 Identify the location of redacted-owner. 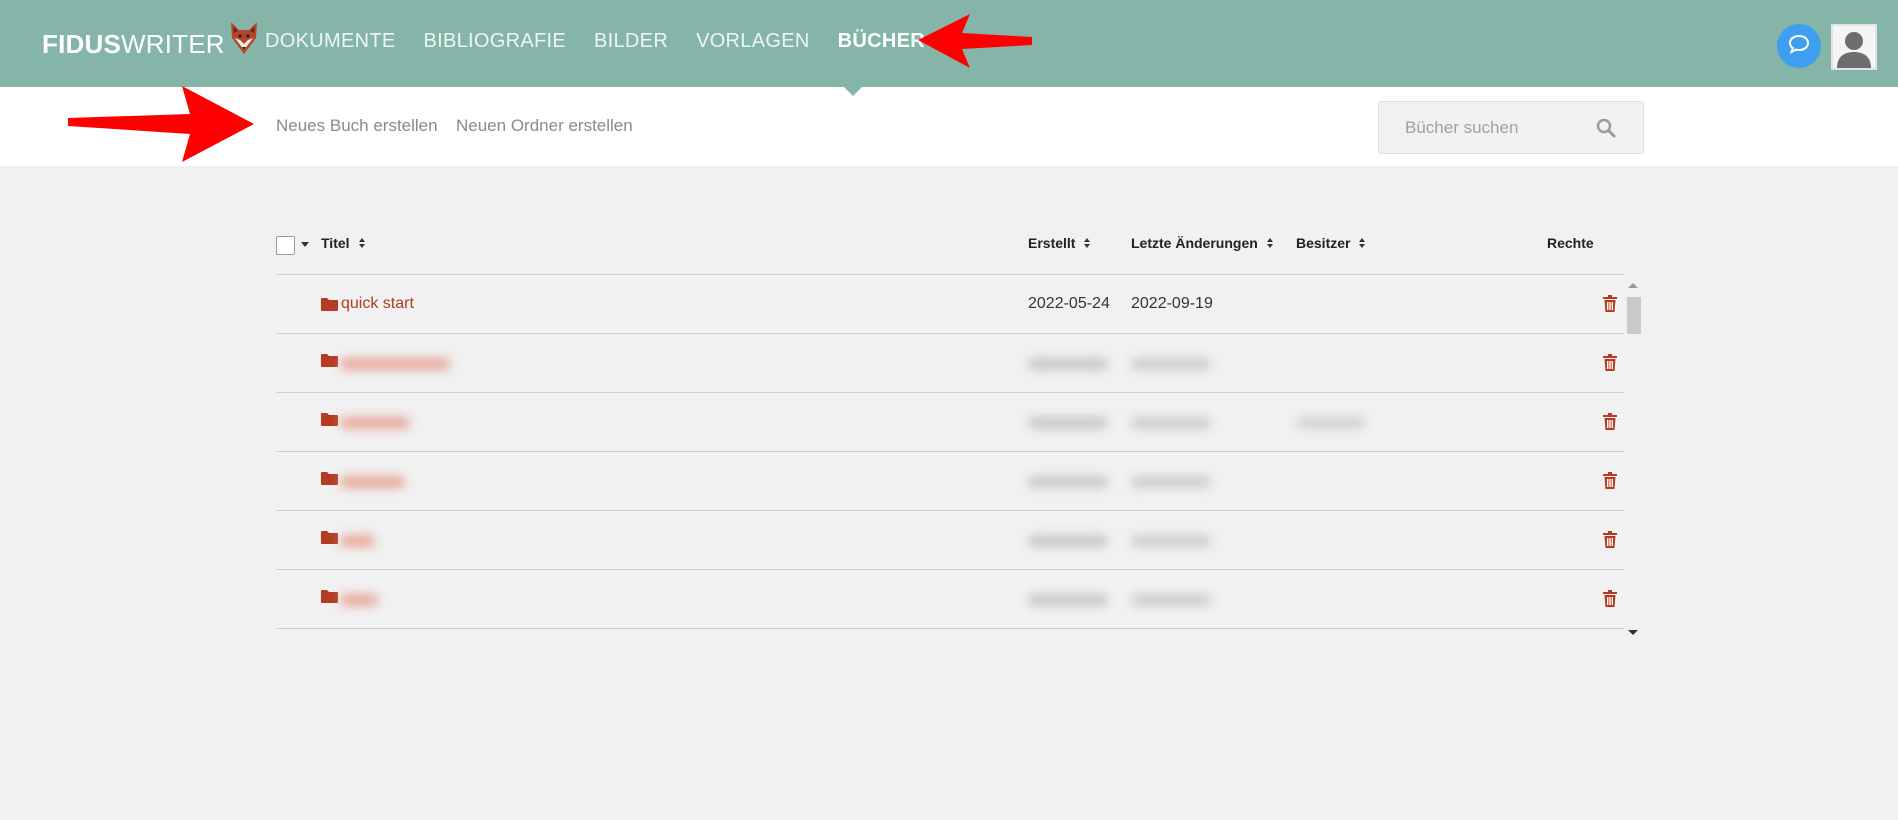
(1331, 423).